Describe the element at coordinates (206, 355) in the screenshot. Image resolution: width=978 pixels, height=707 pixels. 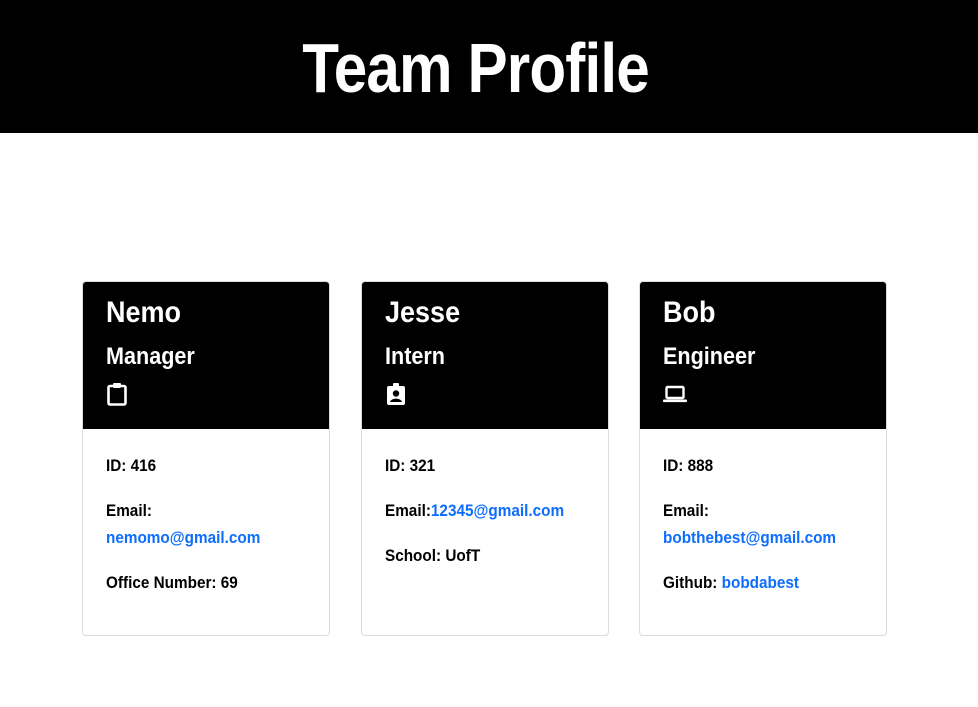
I see `card-header: Nemo Manager` at that location.